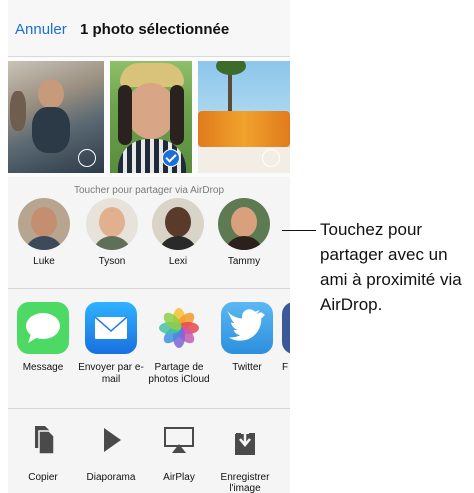 Image resolution: width=474 pixels, height=493 pixels. I want to click on page-title: 1 photo sélectionnée, so click(155, 29).